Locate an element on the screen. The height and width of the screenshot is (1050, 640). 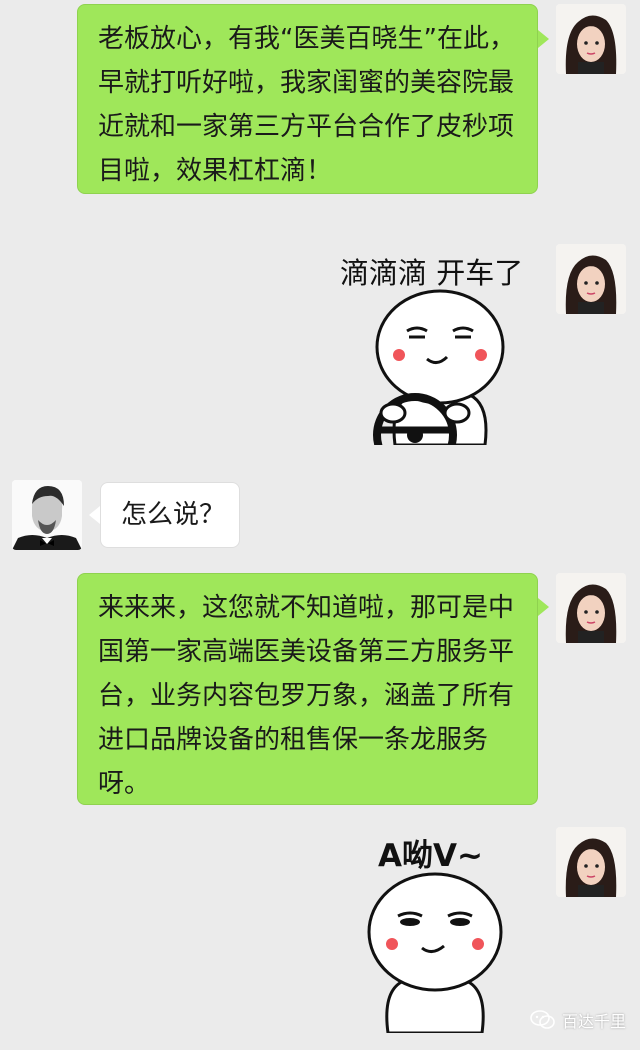
message-bubble-other: 怎么说？ is located at coordinates (170, 515).